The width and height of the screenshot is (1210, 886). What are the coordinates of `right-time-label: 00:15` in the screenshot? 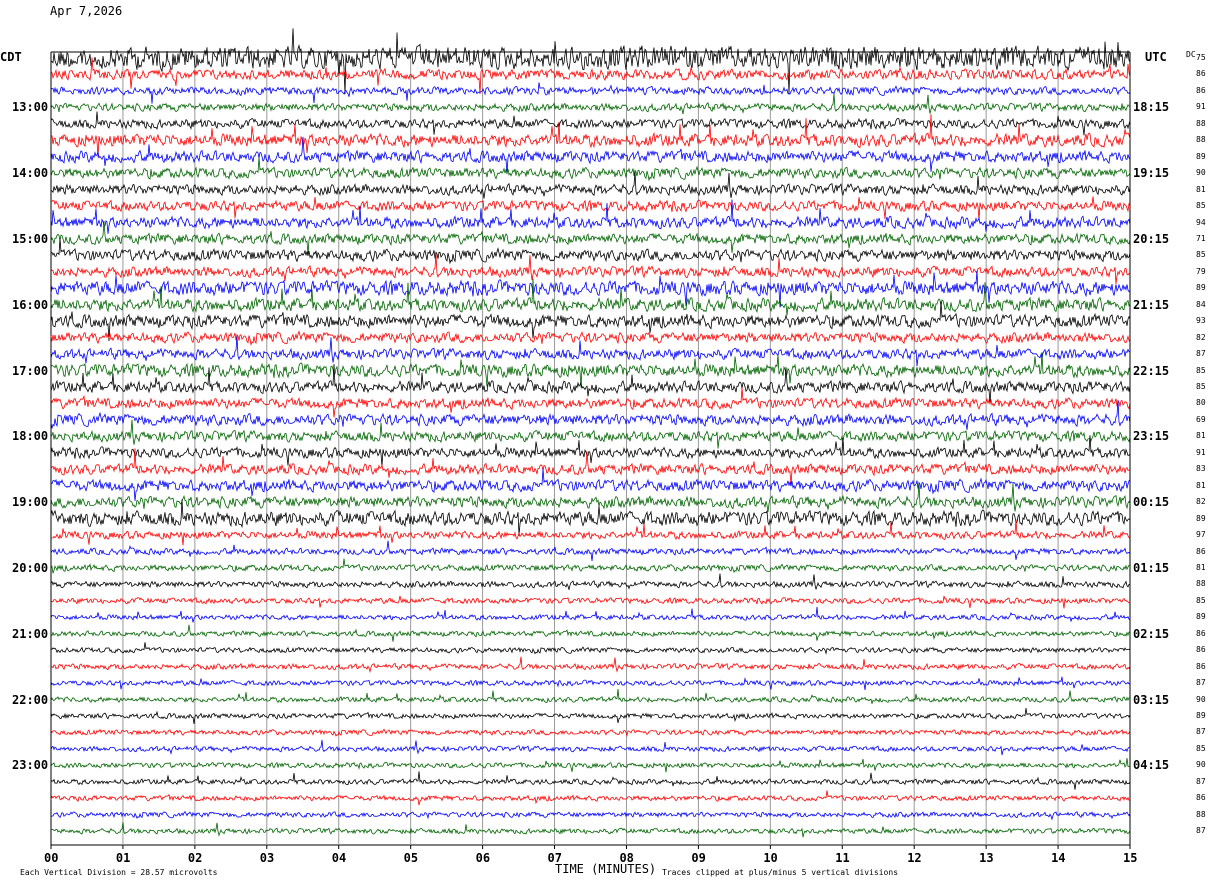 It's located at (1151, 502).